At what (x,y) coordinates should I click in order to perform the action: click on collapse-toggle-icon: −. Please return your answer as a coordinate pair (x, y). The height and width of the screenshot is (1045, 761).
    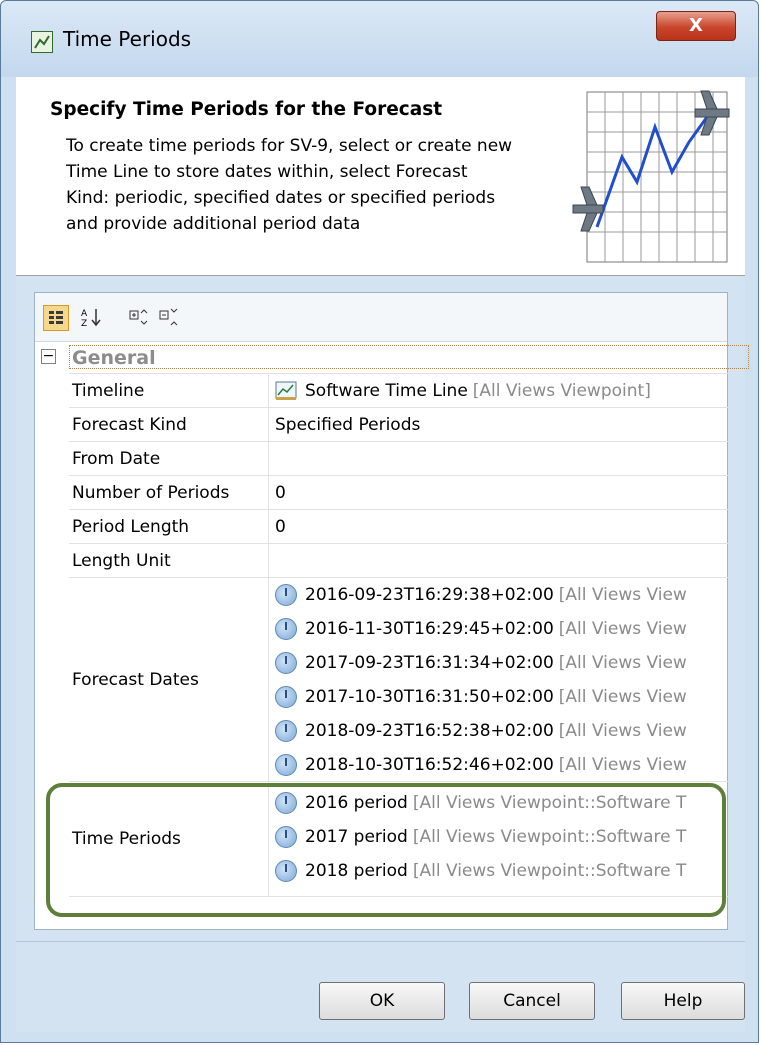
    Looking at the image, I should click on (48, 356).